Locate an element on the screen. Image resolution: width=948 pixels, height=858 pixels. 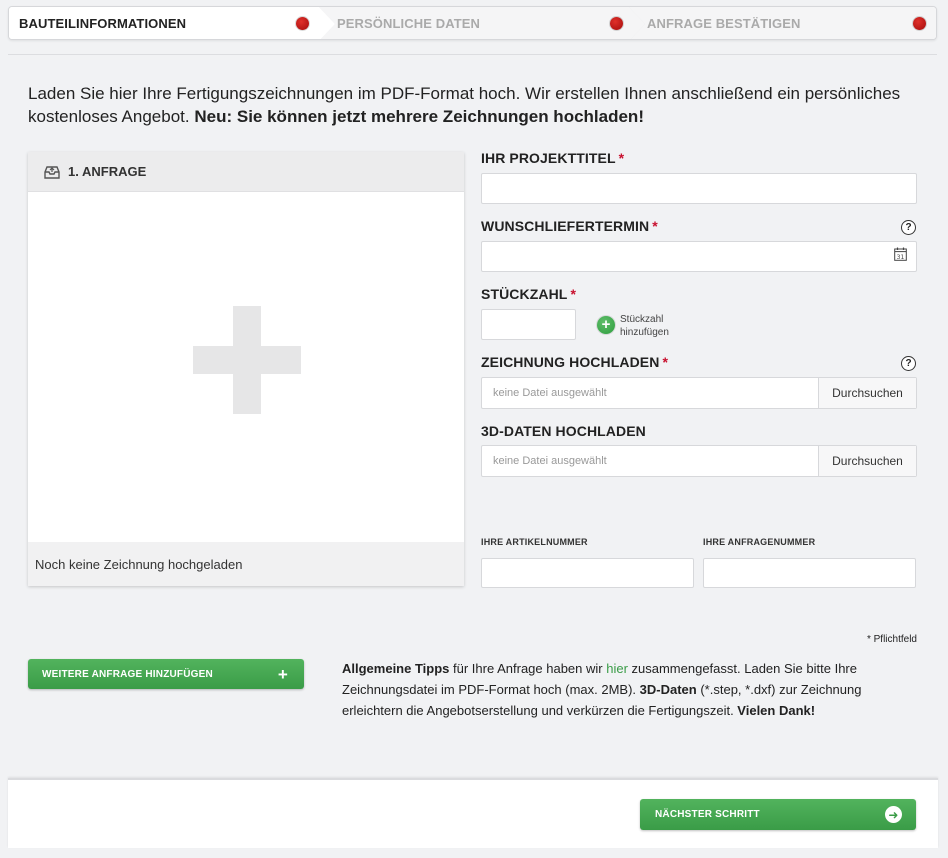
quantity-input is located at coordinates (528, 324).